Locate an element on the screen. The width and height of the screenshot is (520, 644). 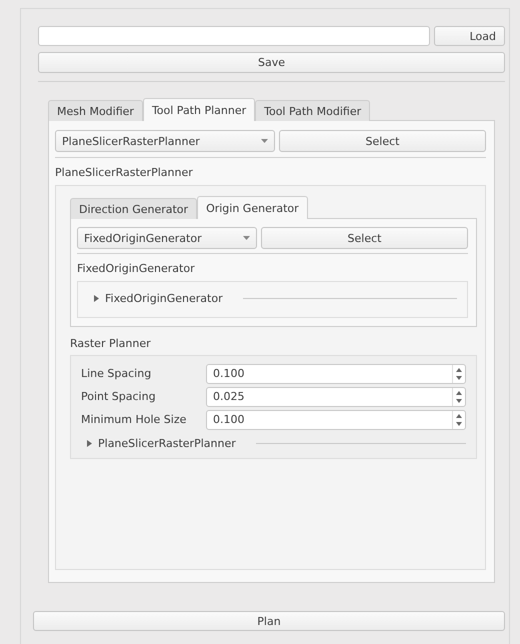
file-path-field is located at coordinates (234, 36).